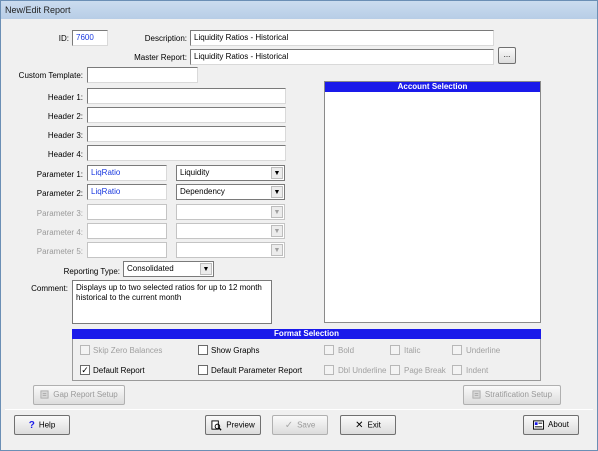  Describe the element at coordinates (127, 173) in the screenshot. I see `parameter-1-field: LiqRatio` at that location.